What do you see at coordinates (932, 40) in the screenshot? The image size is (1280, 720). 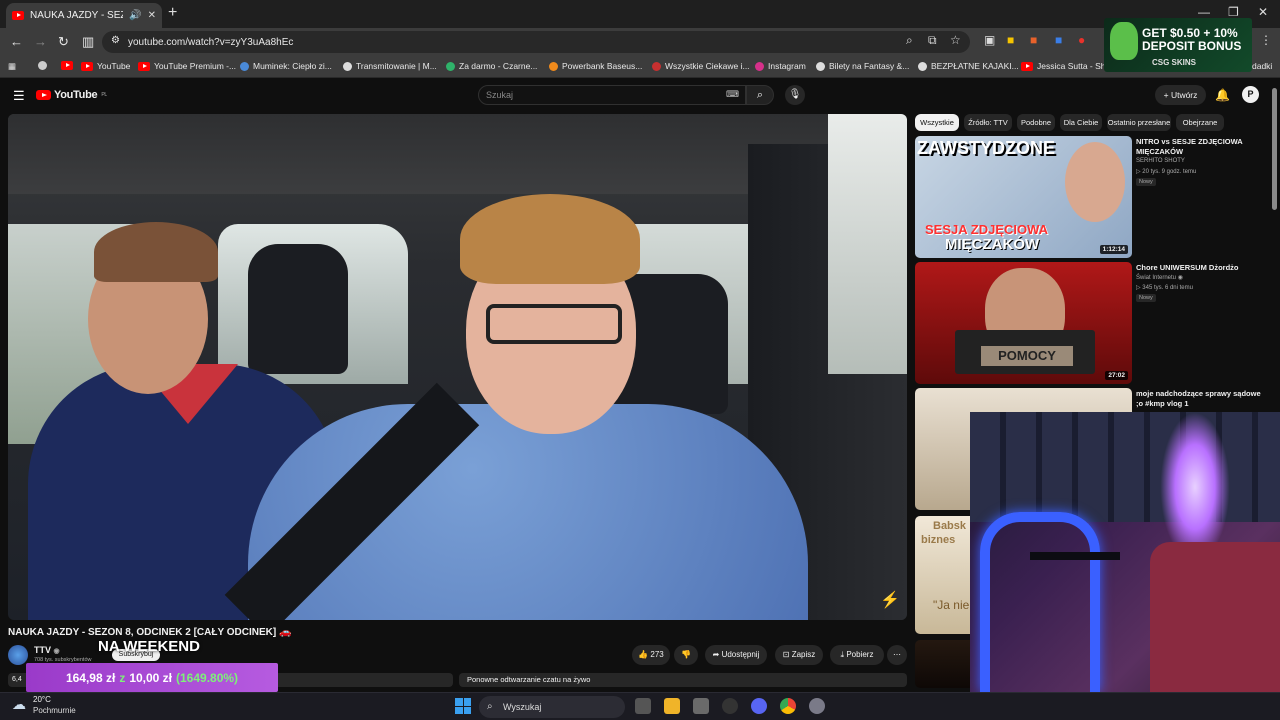 I see `install-icon: ⧉` at bounding box center [932, 40].